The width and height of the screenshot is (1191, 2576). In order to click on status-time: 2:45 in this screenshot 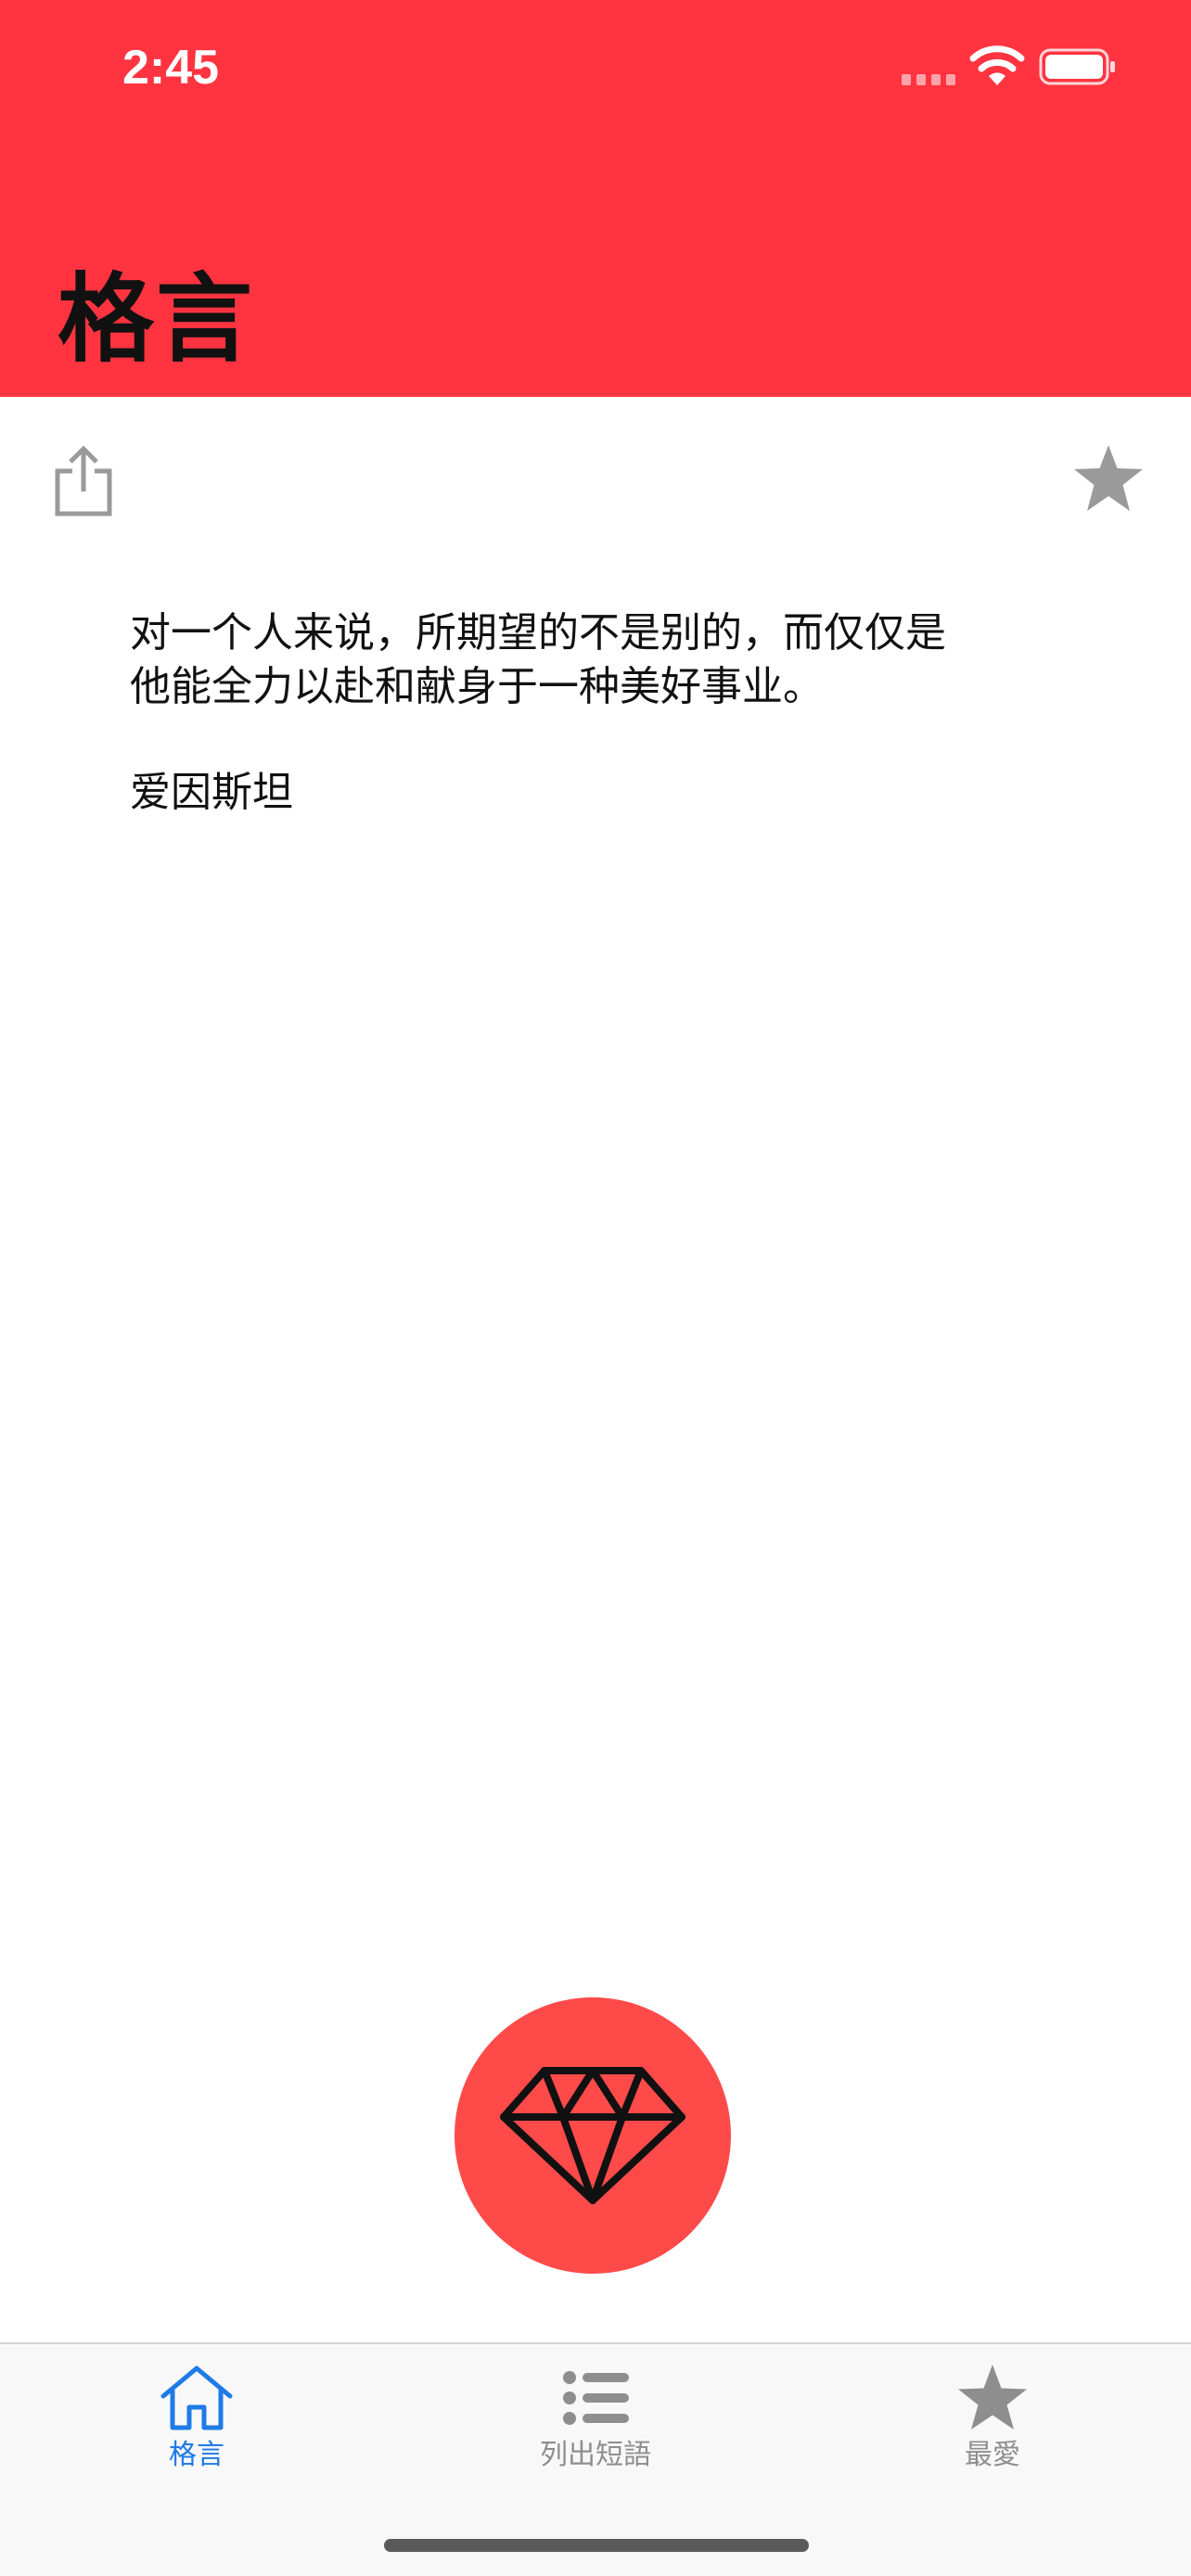, I will do `click(171, 68)`.